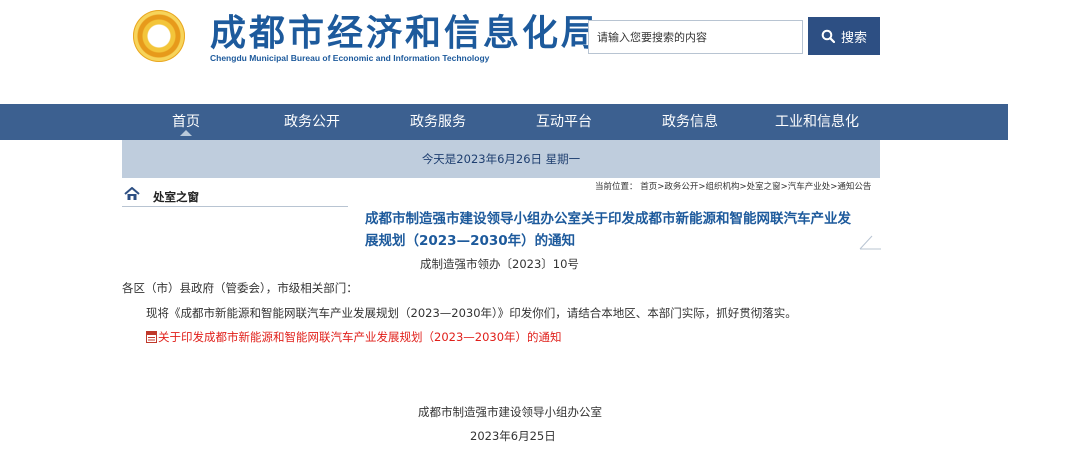 The image size is (1068, 463). I want to click on active-nav-indicator, so click(186, 133).